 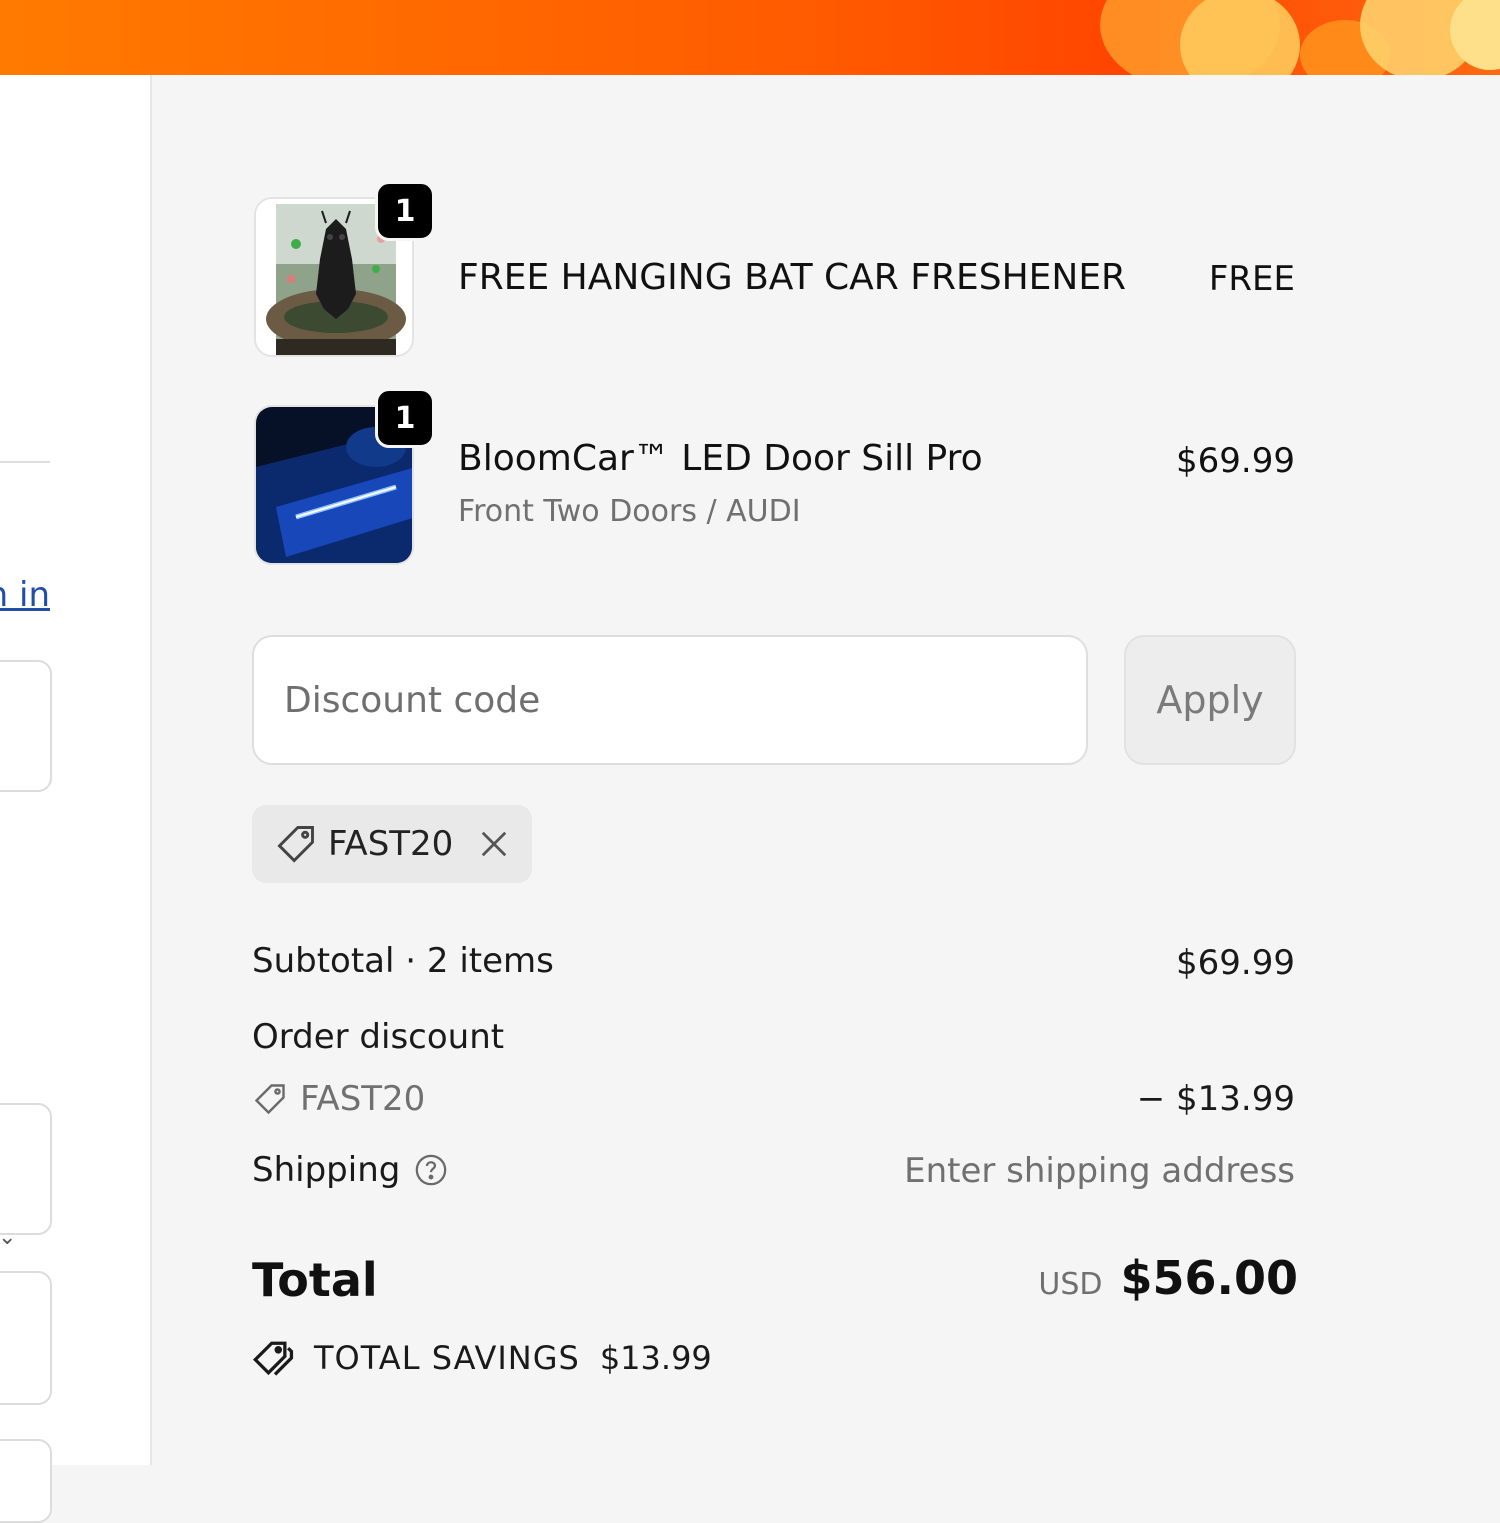 What do you see at coordinates (447, 1358) in the screenshot?
I see `savings-label: TOTAL SAVINGS` at bounding box center [447, 1358].